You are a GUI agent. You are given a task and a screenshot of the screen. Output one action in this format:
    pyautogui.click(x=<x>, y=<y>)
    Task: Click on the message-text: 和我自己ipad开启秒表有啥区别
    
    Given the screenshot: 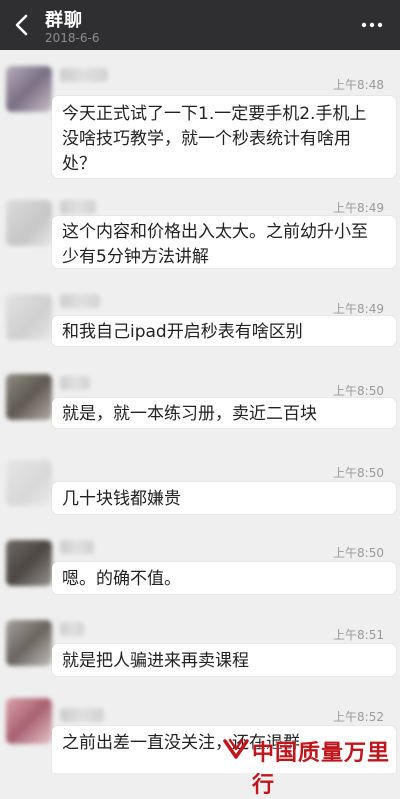 What is the action you would take?
    pyautogui.click(x=182, y=332)
    